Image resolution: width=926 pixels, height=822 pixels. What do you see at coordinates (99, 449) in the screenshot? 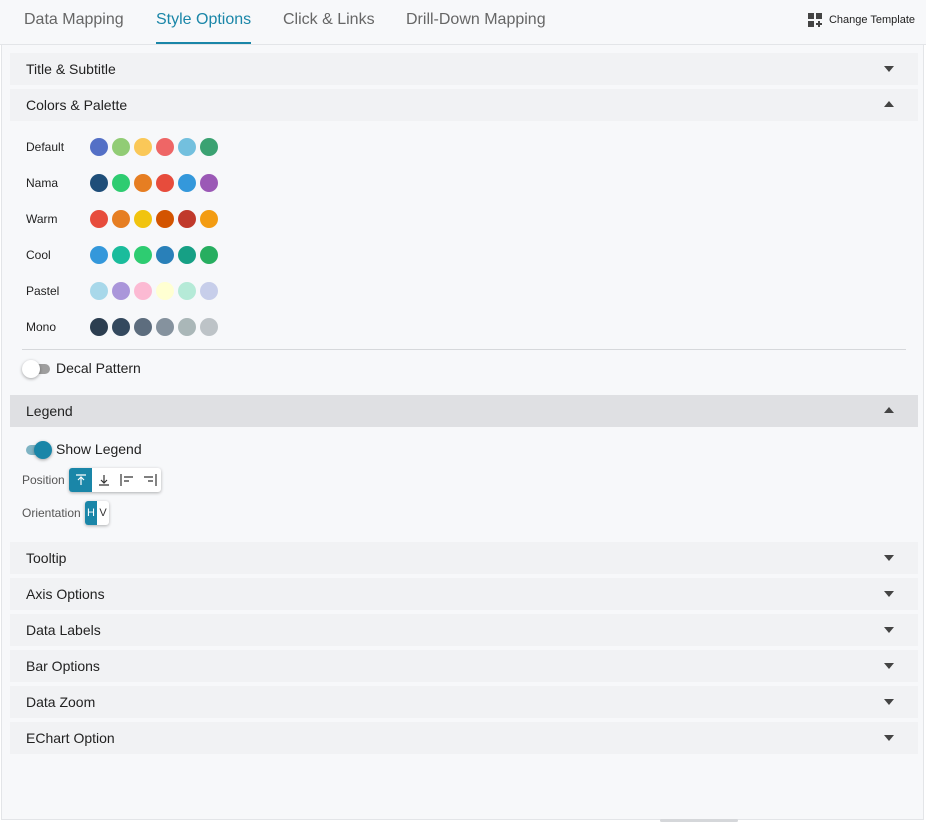
I see `show-legend-label: Show Legend` at bounding box center [99, 449].